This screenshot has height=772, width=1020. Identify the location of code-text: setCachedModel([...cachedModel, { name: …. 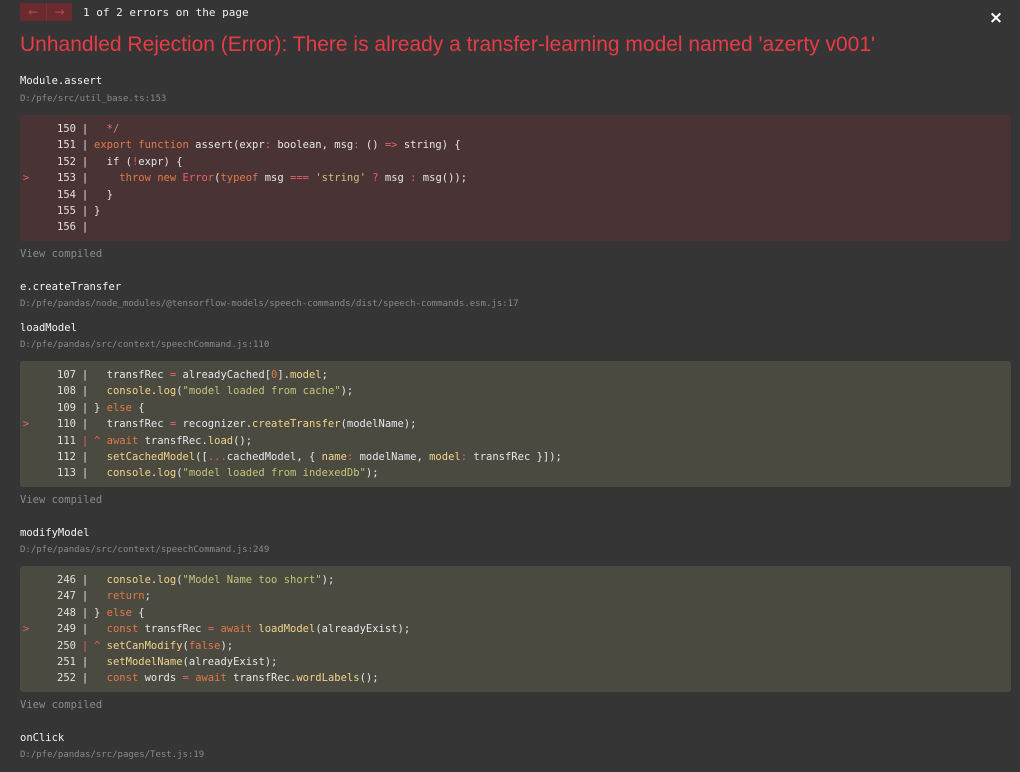
(334, 456).